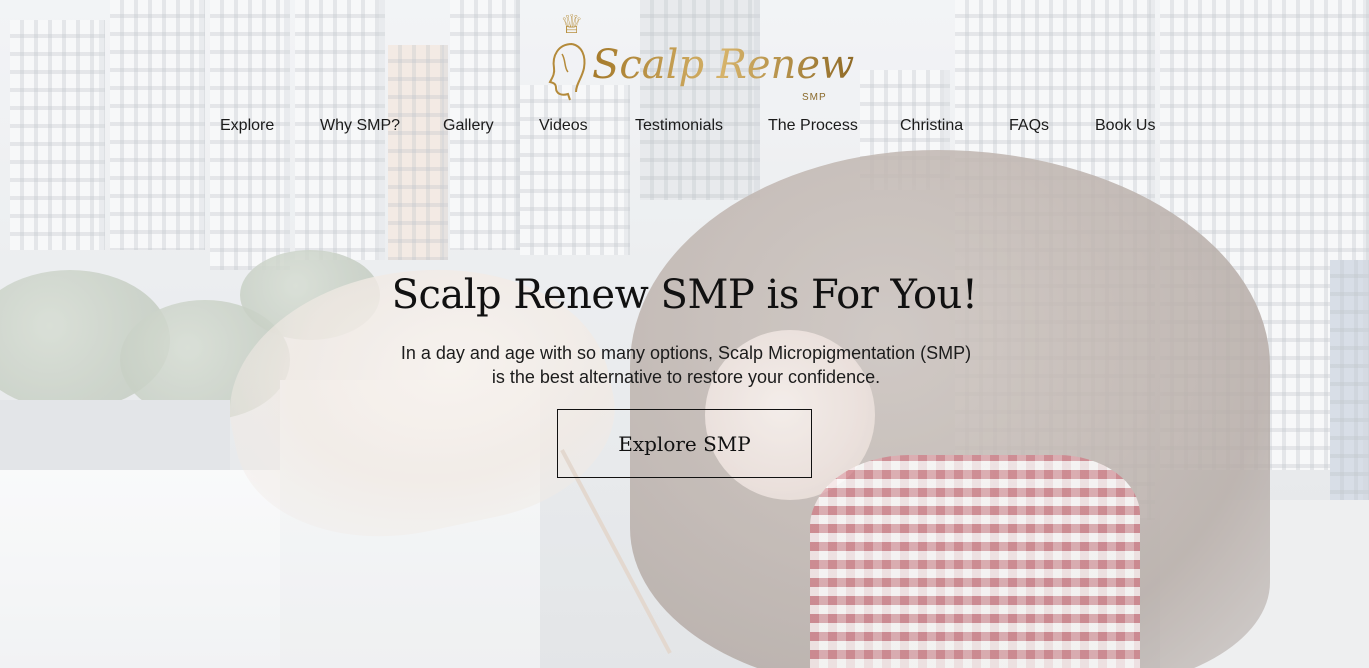 Image resolution: width=1369 pixels, height=668 pixels. Describe the element at coordinates (360, 126) in the screenshot. I see `nav-item-why-smp: Why SMP?` at that location.